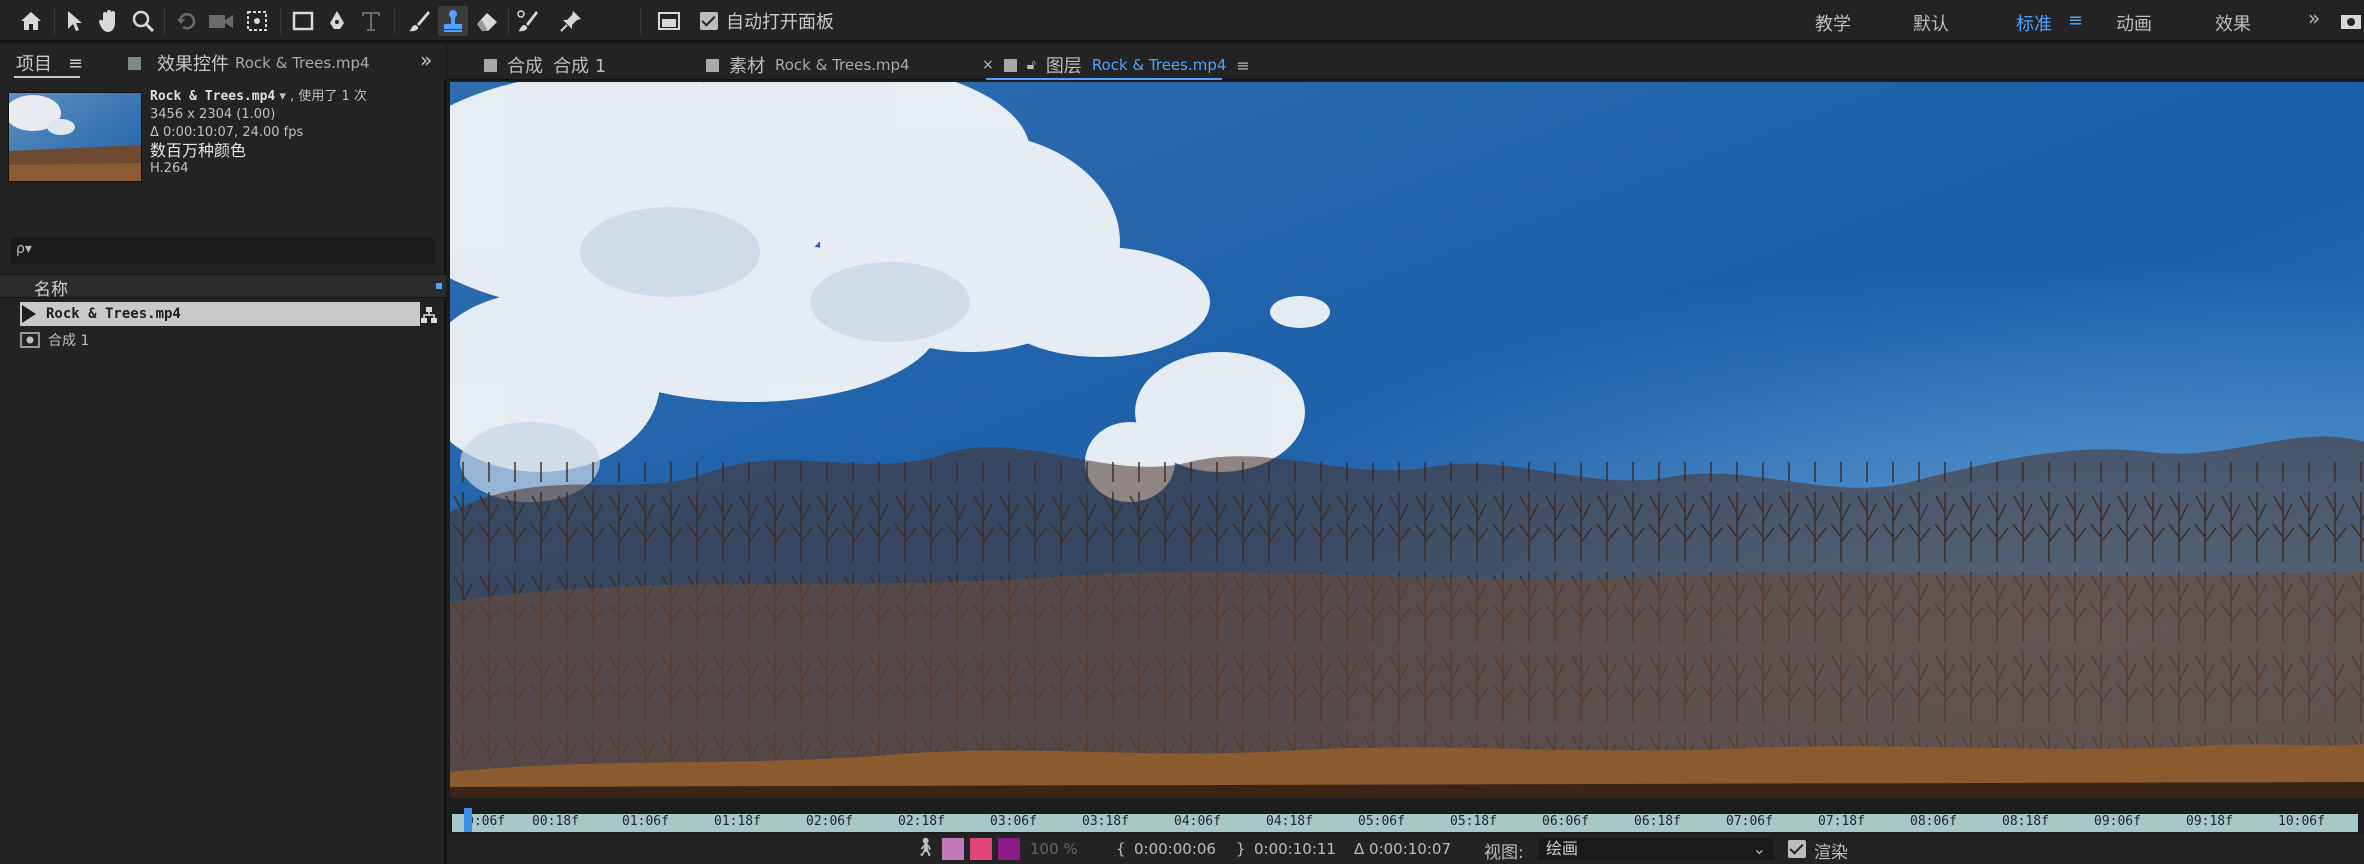 Image resolution: width=2364 pixels, height=864 pixels. What do you see at coordinates (453, 21) in the screenshot?
I see `clone-stamp-icon` at bounding box center [453, 21].